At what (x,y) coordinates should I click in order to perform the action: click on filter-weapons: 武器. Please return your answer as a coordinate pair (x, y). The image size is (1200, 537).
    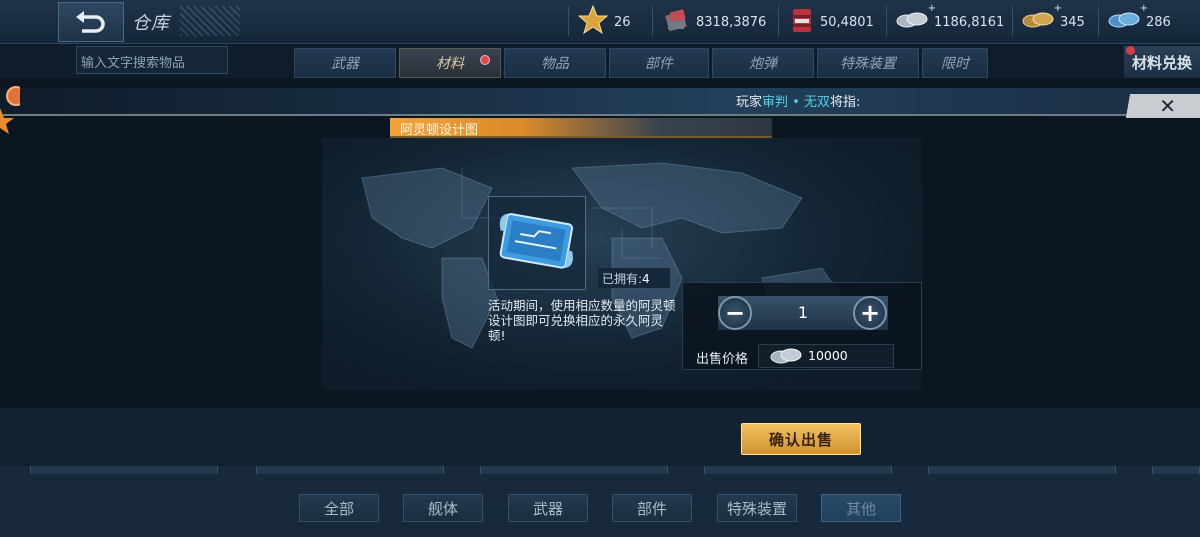
    Looking at the image, I should click on (548, 508).